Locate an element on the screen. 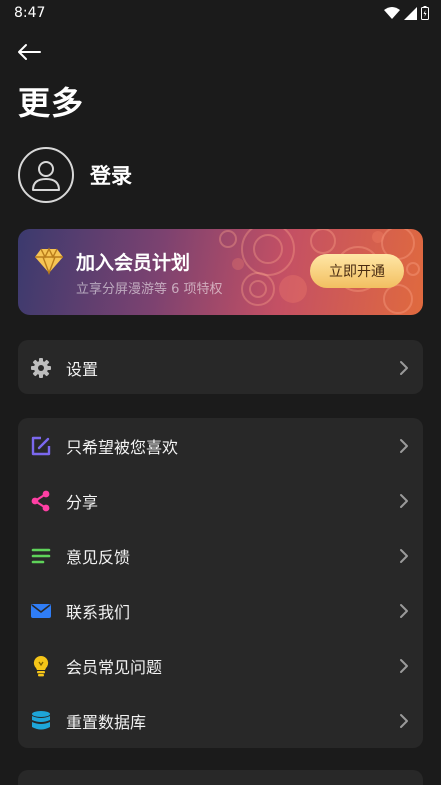 Image resolution: width=441 pixels, height=785 pixels. vip-title: 加入会员计划 is located at coordinates (133, 263).